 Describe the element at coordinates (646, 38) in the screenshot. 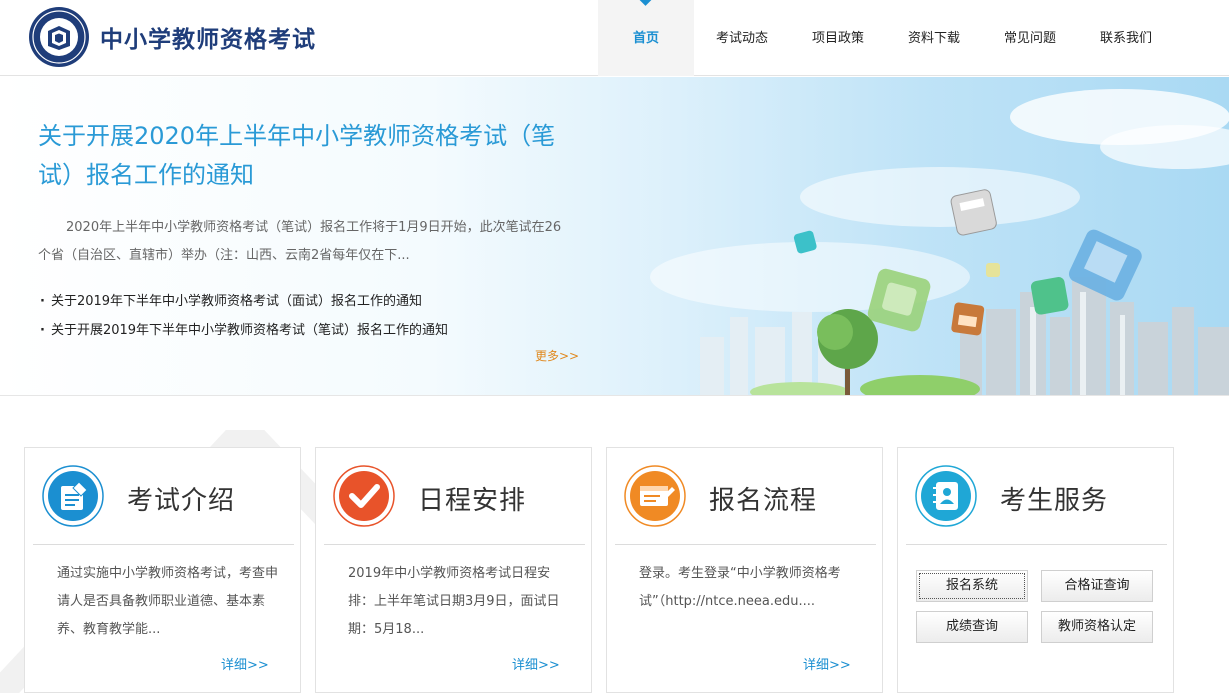

I see `nav-home: 首页` at that location.